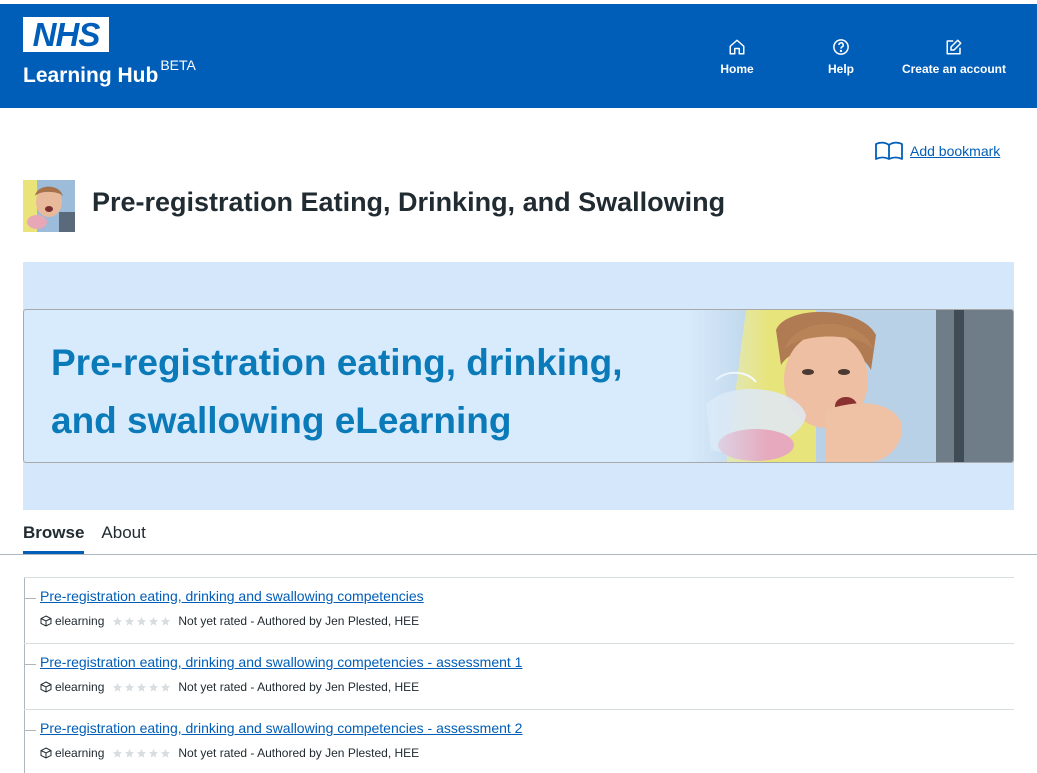  I want to click on nhs-logo-text: NHS, so click(66, 34).